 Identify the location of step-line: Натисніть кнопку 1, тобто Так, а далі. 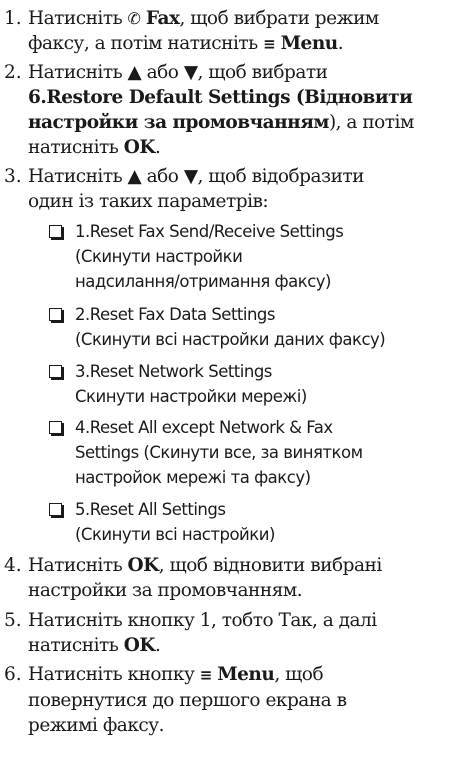
(202, 620).